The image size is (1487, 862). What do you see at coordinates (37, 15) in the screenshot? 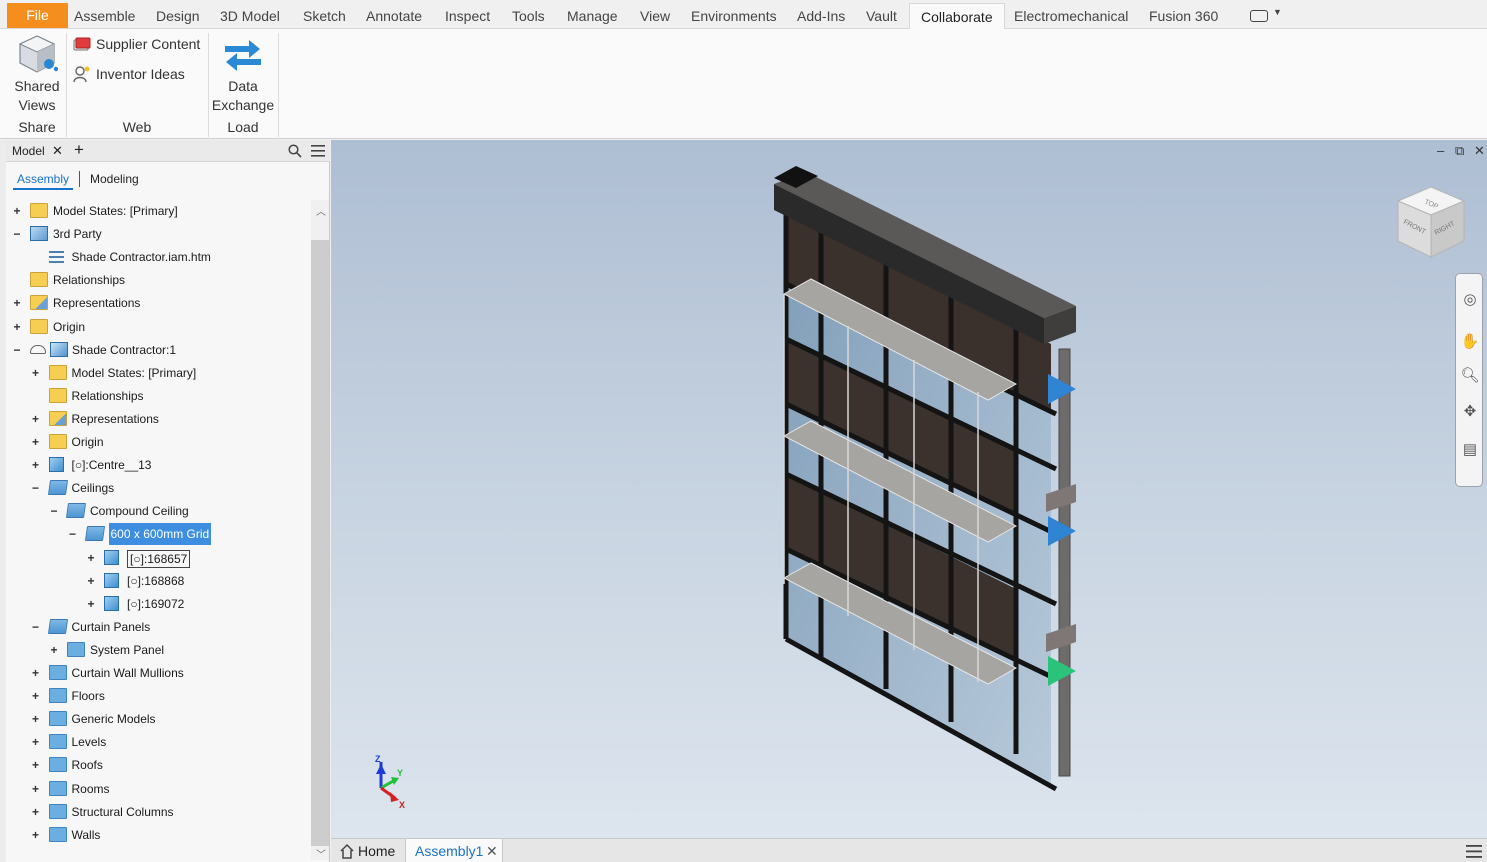
I see `file-tab: File` at bounding box center [37, 15].